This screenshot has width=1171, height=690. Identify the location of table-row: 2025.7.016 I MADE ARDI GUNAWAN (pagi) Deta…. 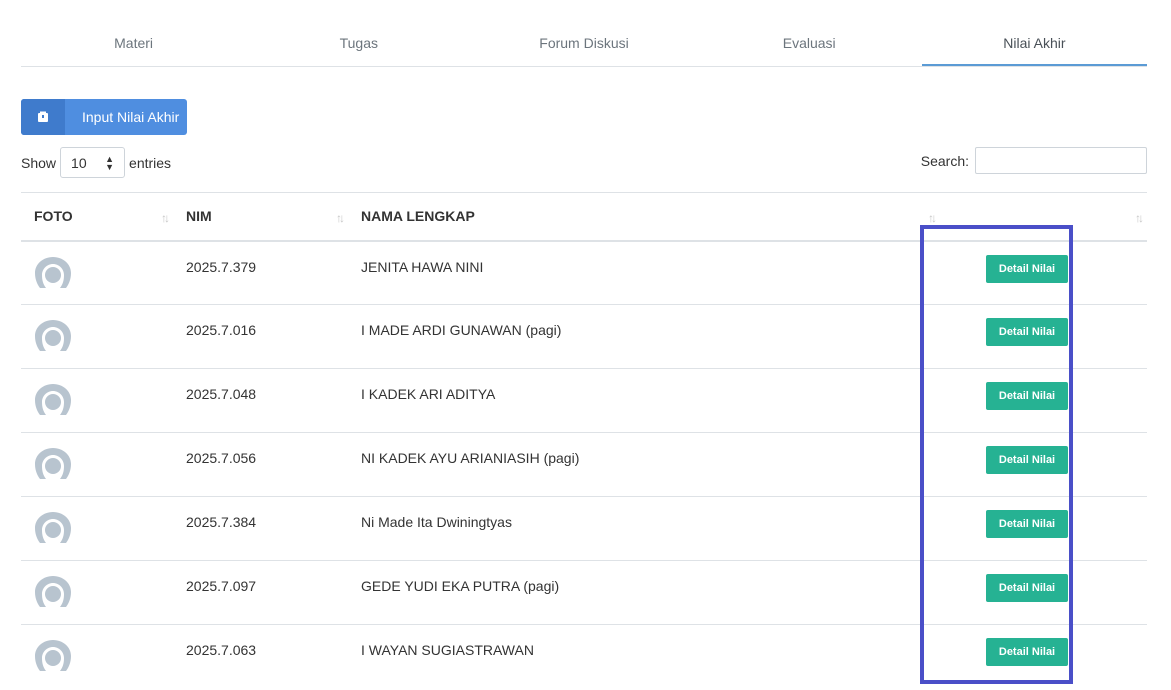
(584, 336).